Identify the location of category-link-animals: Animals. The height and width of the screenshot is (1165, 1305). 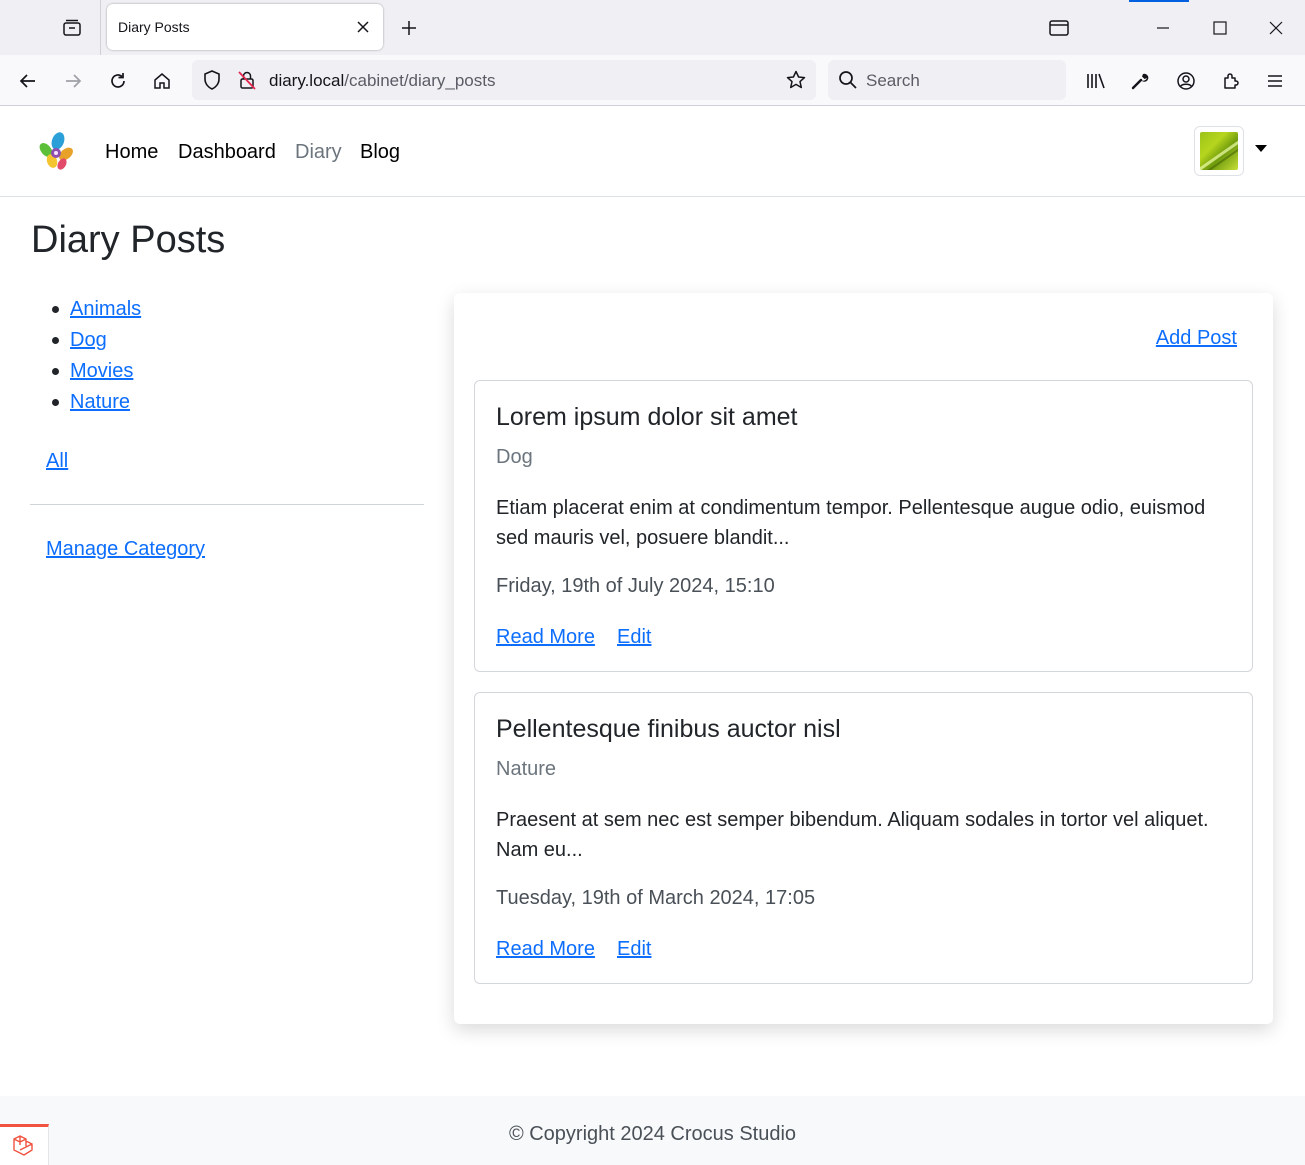
(105, 309).